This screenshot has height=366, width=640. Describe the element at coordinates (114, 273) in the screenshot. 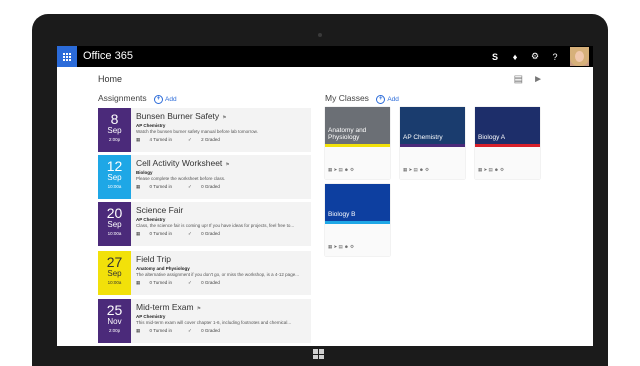

I see `date-badge: 27 Sep 10:00a` at that location.